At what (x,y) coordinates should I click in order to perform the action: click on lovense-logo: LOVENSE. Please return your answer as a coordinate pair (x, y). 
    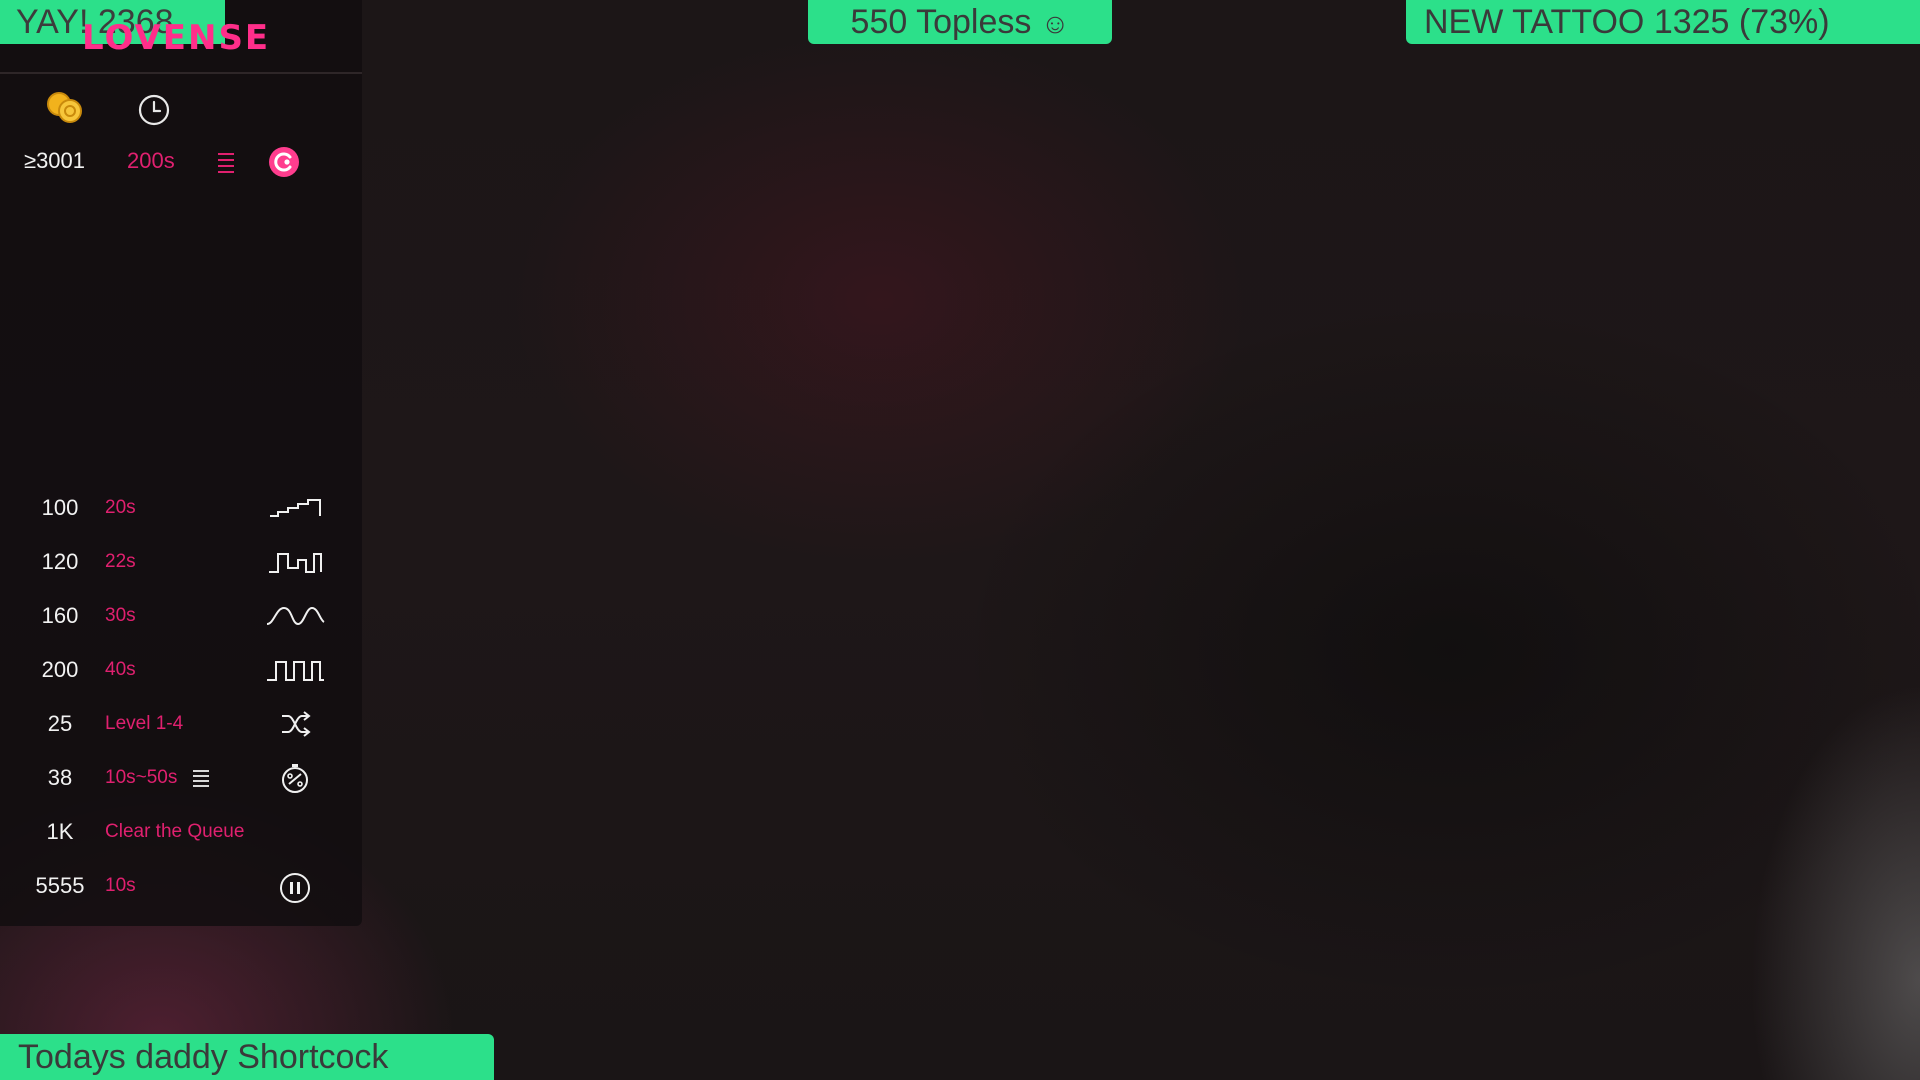
    Looking at the image, I should click on (176, 38).